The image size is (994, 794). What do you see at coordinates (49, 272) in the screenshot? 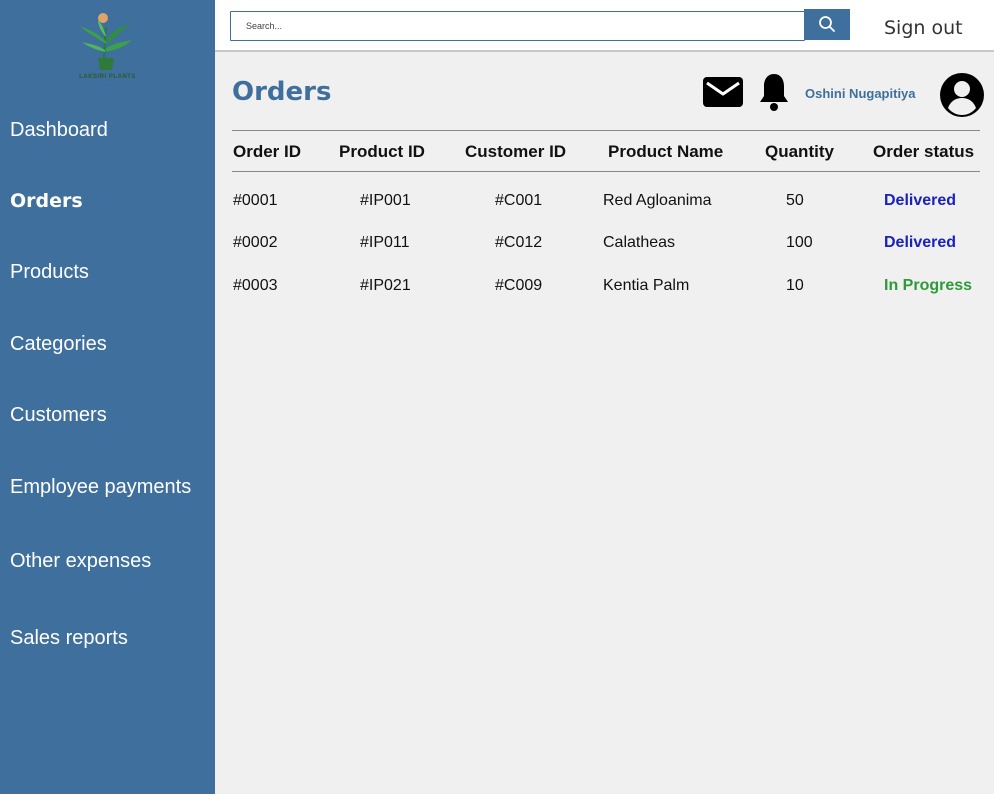
I see `sidebar-item-products: Products` at bounding box center [49, 272].